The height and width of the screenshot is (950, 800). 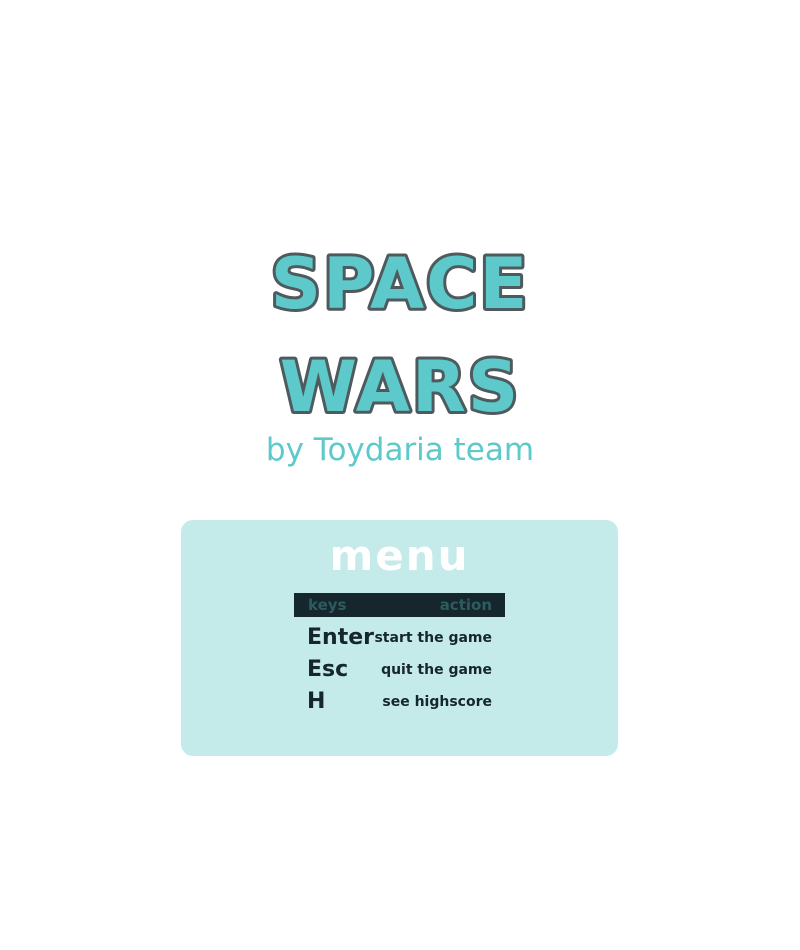 I want to click on header-action-label: action, so click(x=465, y=605).